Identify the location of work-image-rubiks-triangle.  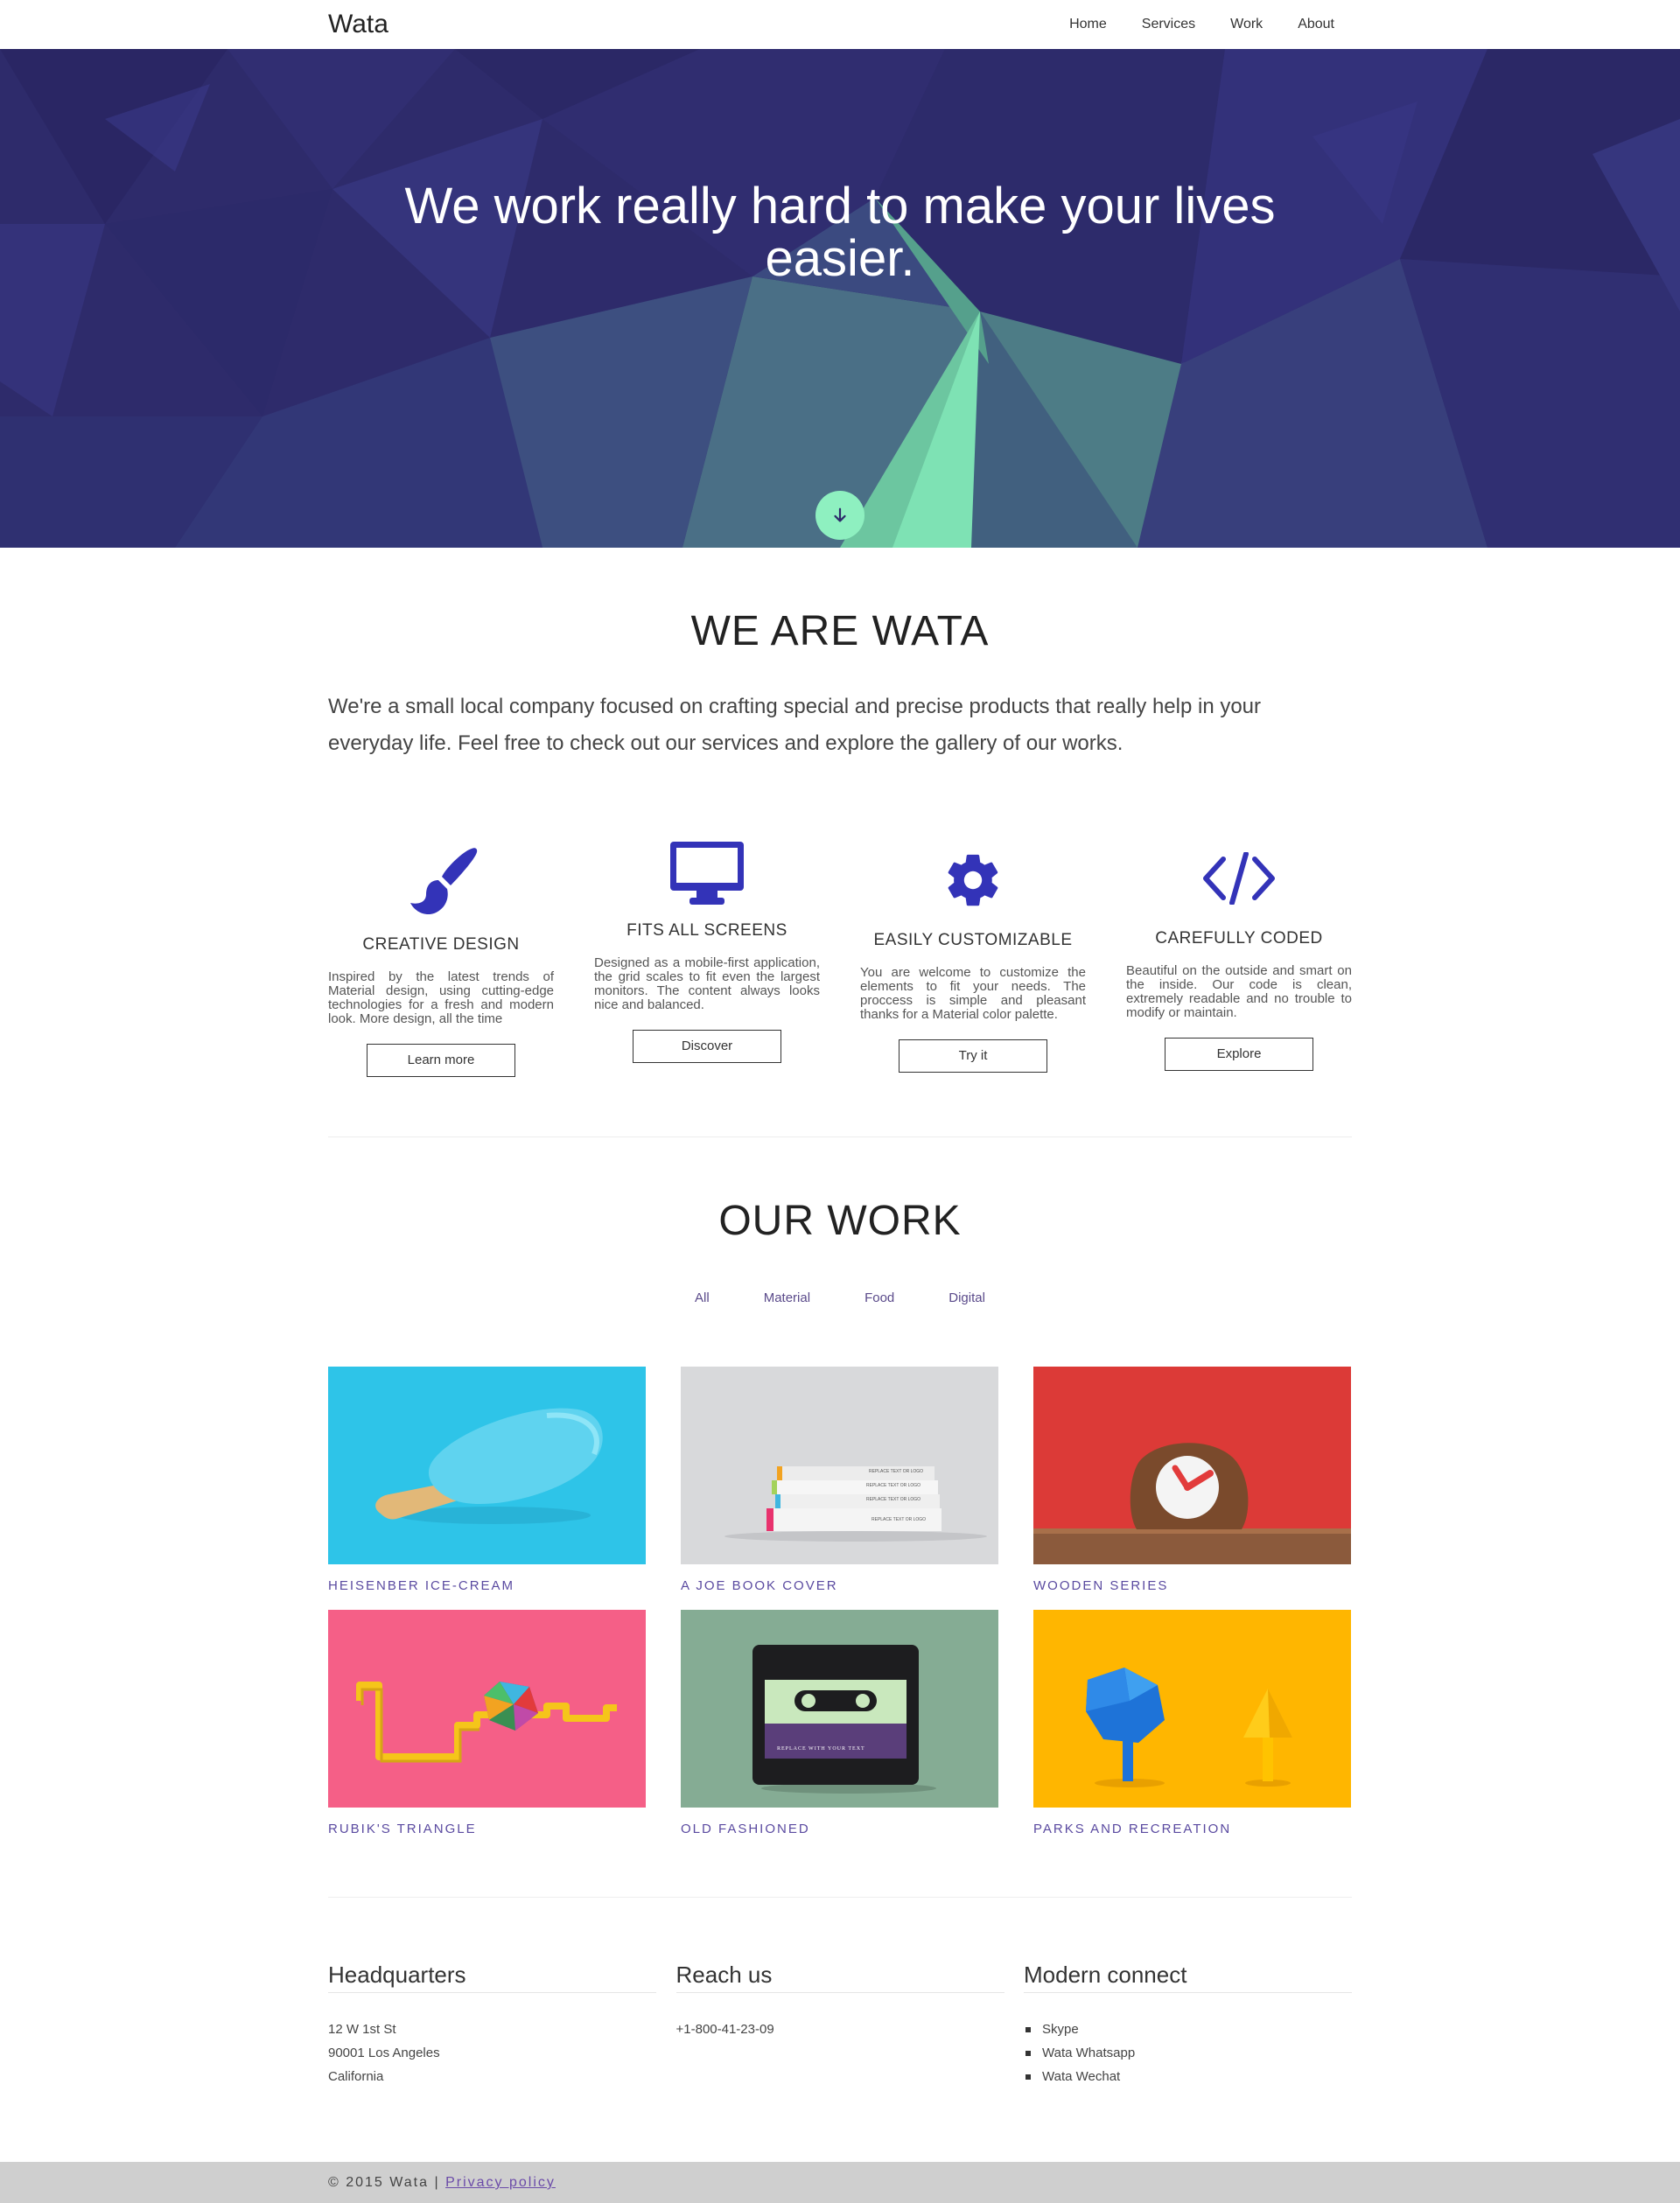
(487, 1709).